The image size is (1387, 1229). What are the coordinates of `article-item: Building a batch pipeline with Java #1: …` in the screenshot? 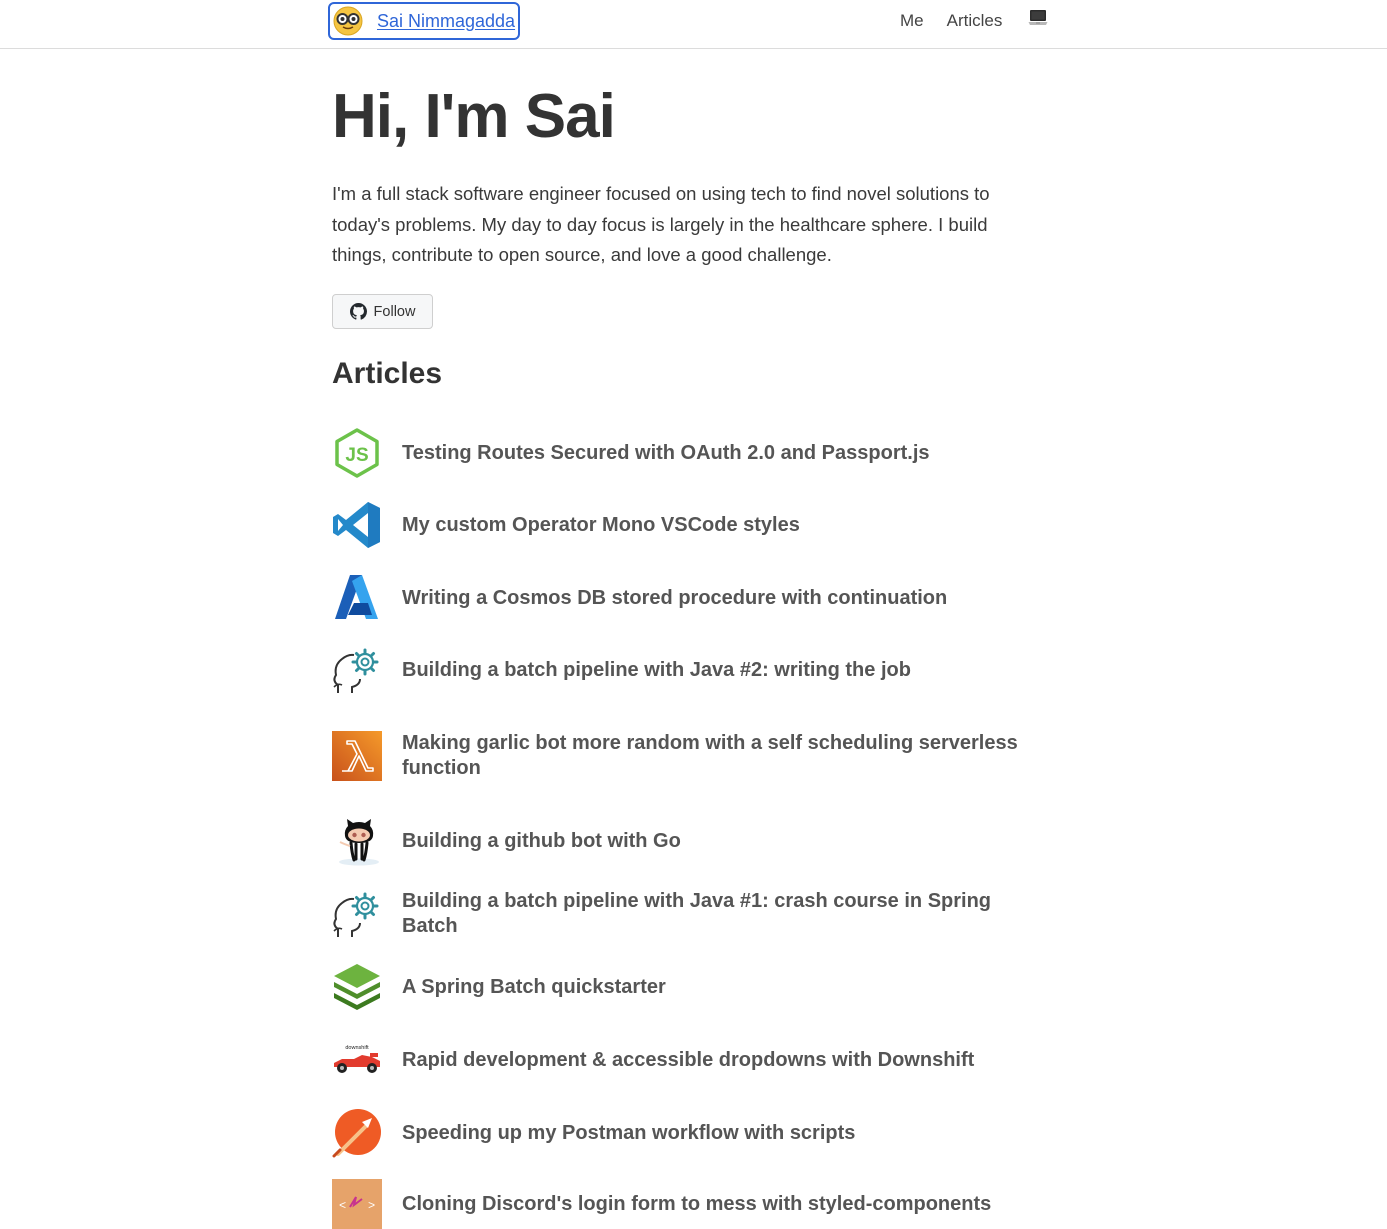 It's located at (692, 914).